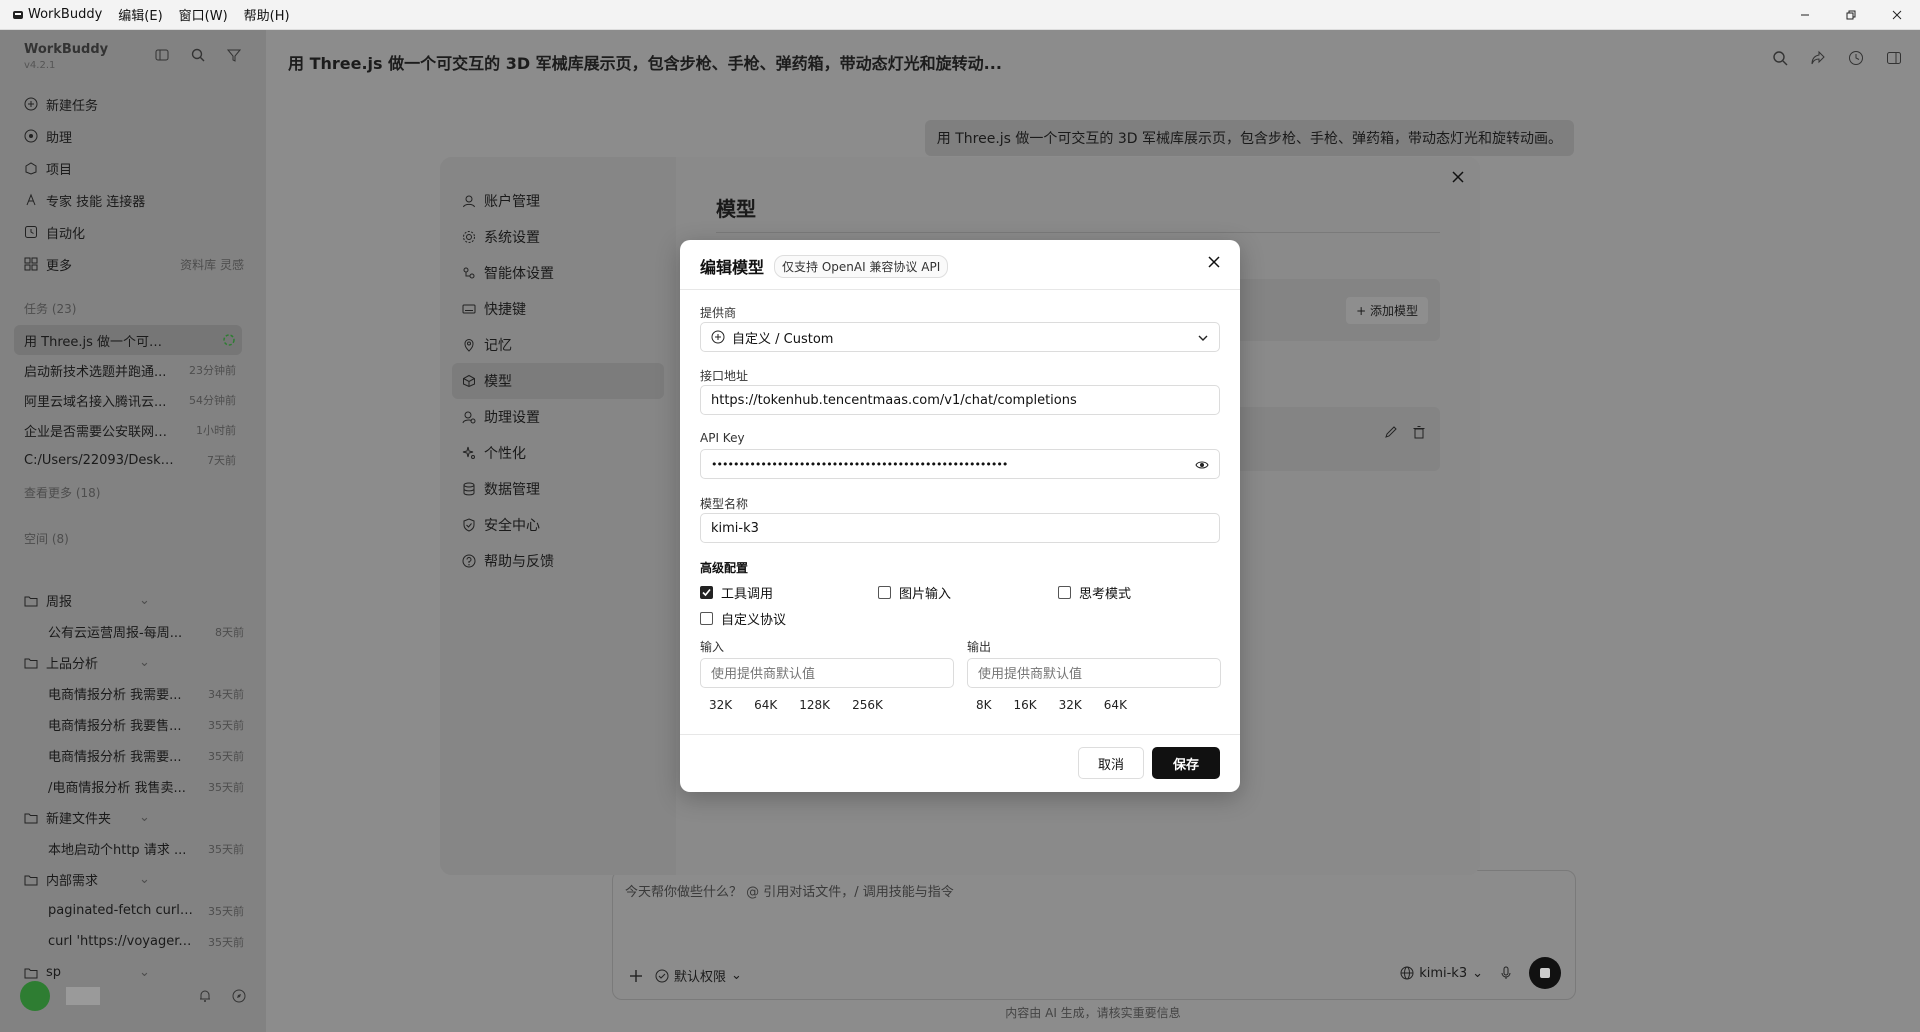  Describe the element at coordinates (128, 430) in the screenshot. I see `task-item: 企业是否需要公安联网备... 1小时前` at that location.